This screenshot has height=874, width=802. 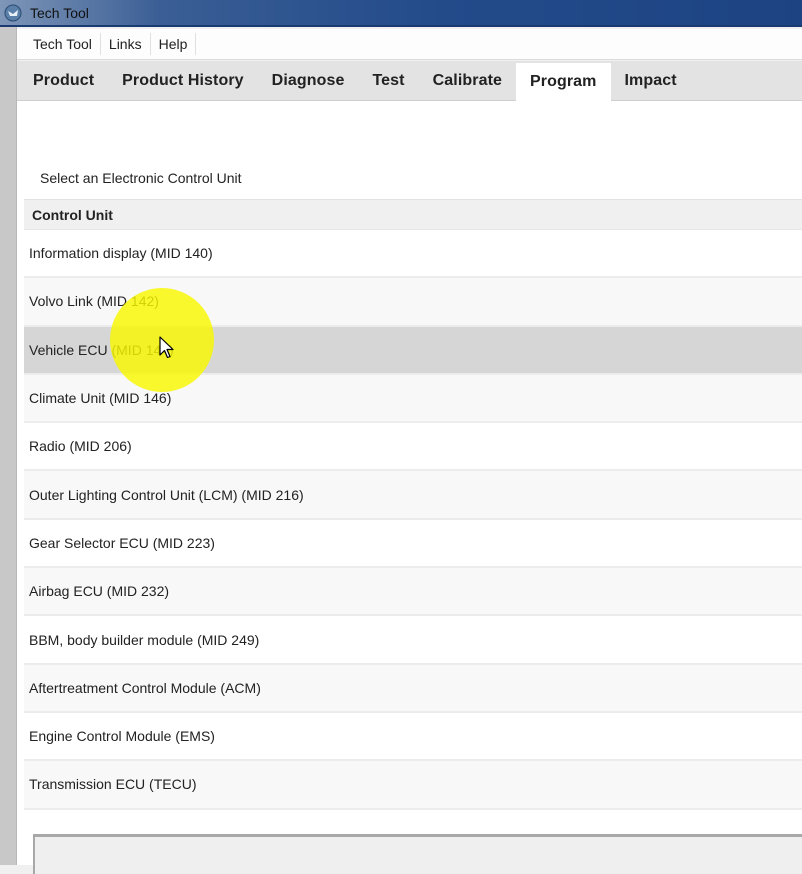 I want to click on table-row: BBM, body builder module (MID 249), so click(x=413, y=640).